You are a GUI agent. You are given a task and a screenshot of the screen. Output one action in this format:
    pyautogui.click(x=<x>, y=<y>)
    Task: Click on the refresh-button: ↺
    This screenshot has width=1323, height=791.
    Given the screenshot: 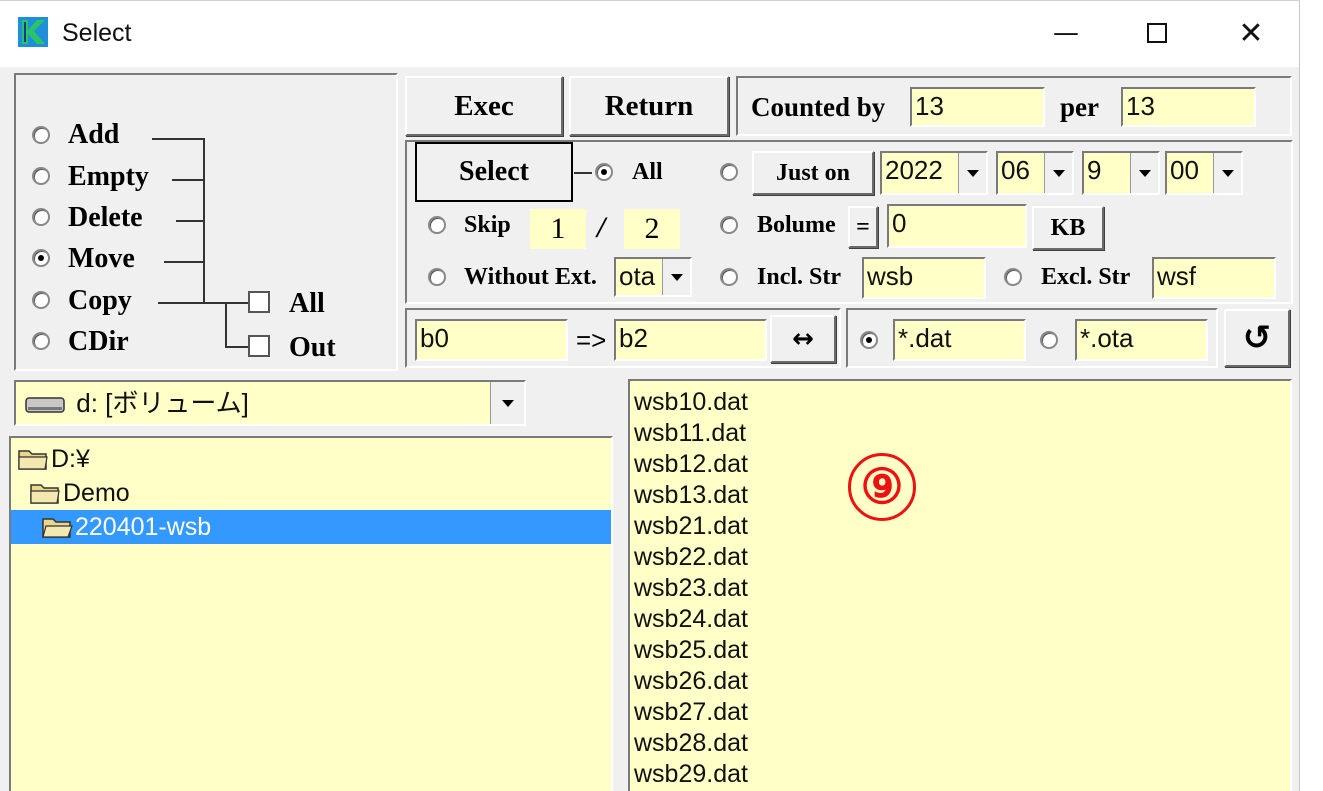 What is the action you would take?
    pyautogui.click(x=1257, y=338)
    